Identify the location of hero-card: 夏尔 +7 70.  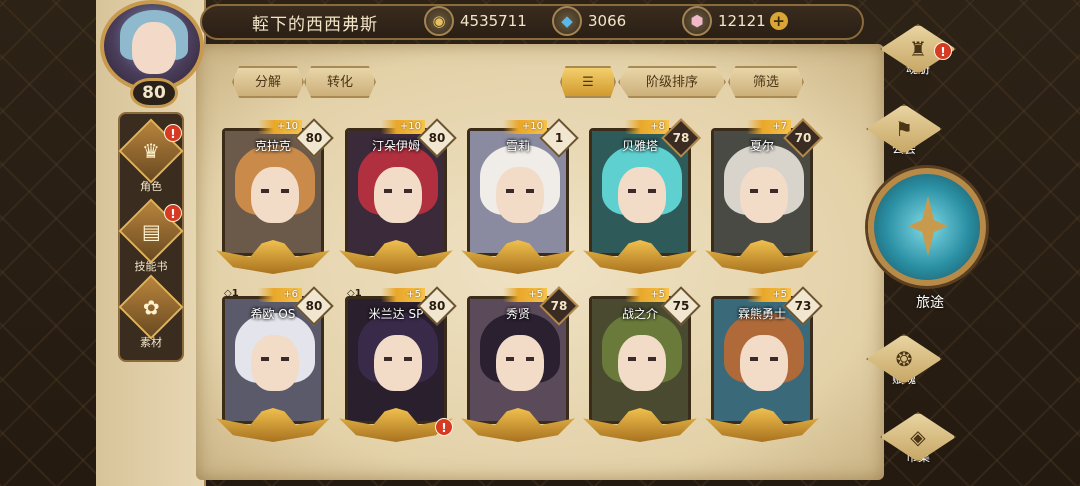
(764, 198).